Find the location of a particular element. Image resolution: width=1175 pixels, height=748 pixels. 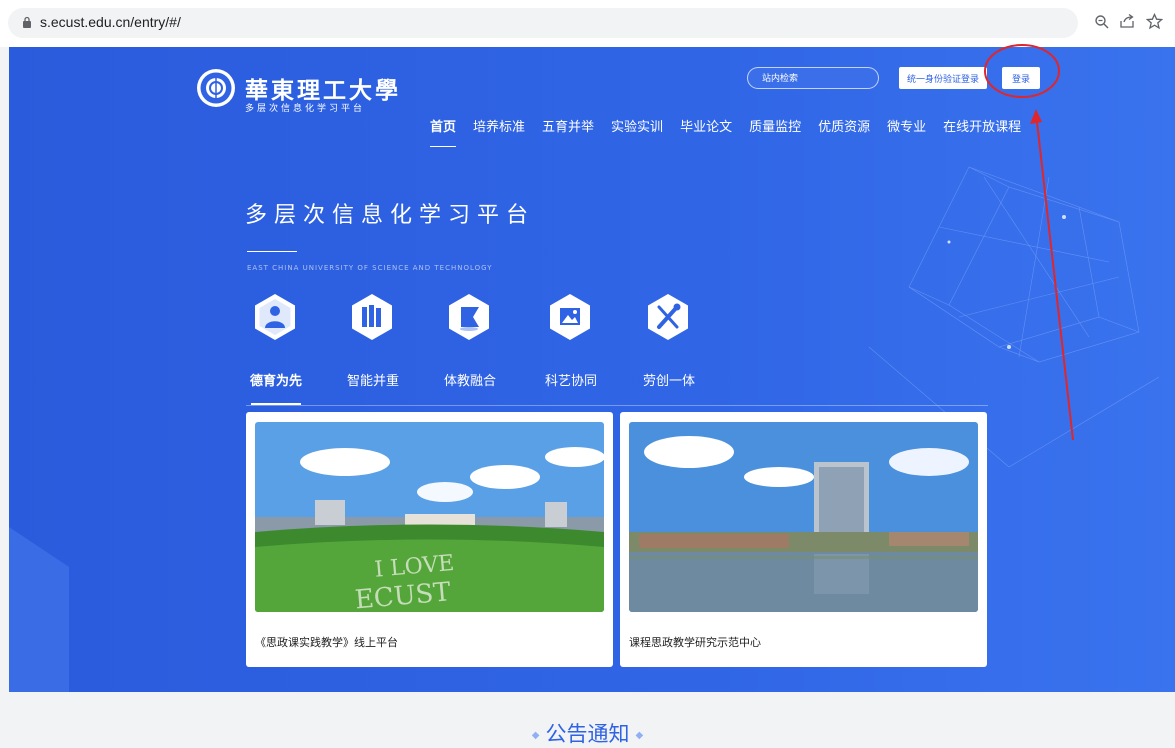

category-tabs: 德育为先 智能并重 体教融合 科艺协同 劳创一体 is located at coordinates (617, 386).